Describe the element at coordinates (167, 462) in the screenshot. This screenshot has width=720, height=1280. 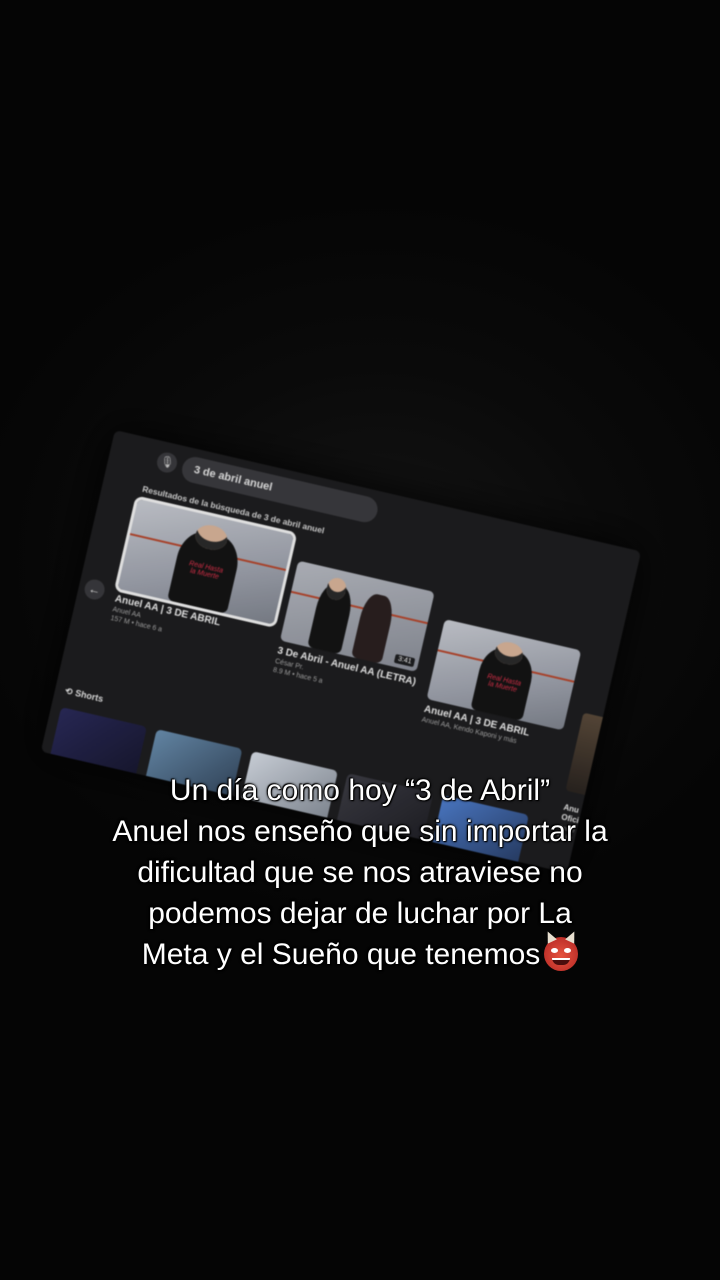
I see `microphone-icon: 🎙` at that location.